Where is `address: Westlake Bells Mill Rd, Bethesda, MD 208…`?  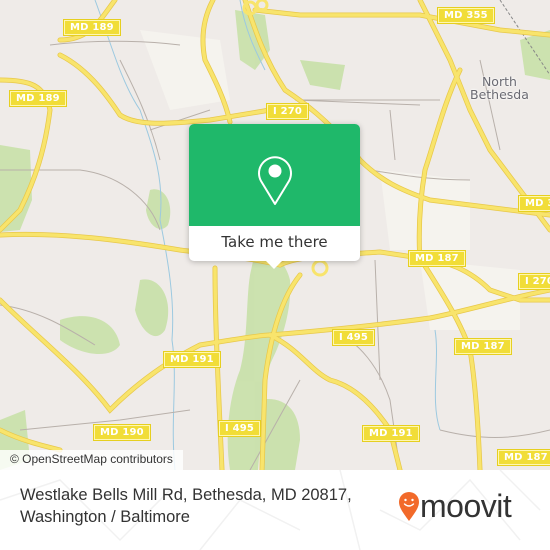
address: Westlake Bells Mill Rd, Bethesda, MD 208… is located at coordinates (200, 506).